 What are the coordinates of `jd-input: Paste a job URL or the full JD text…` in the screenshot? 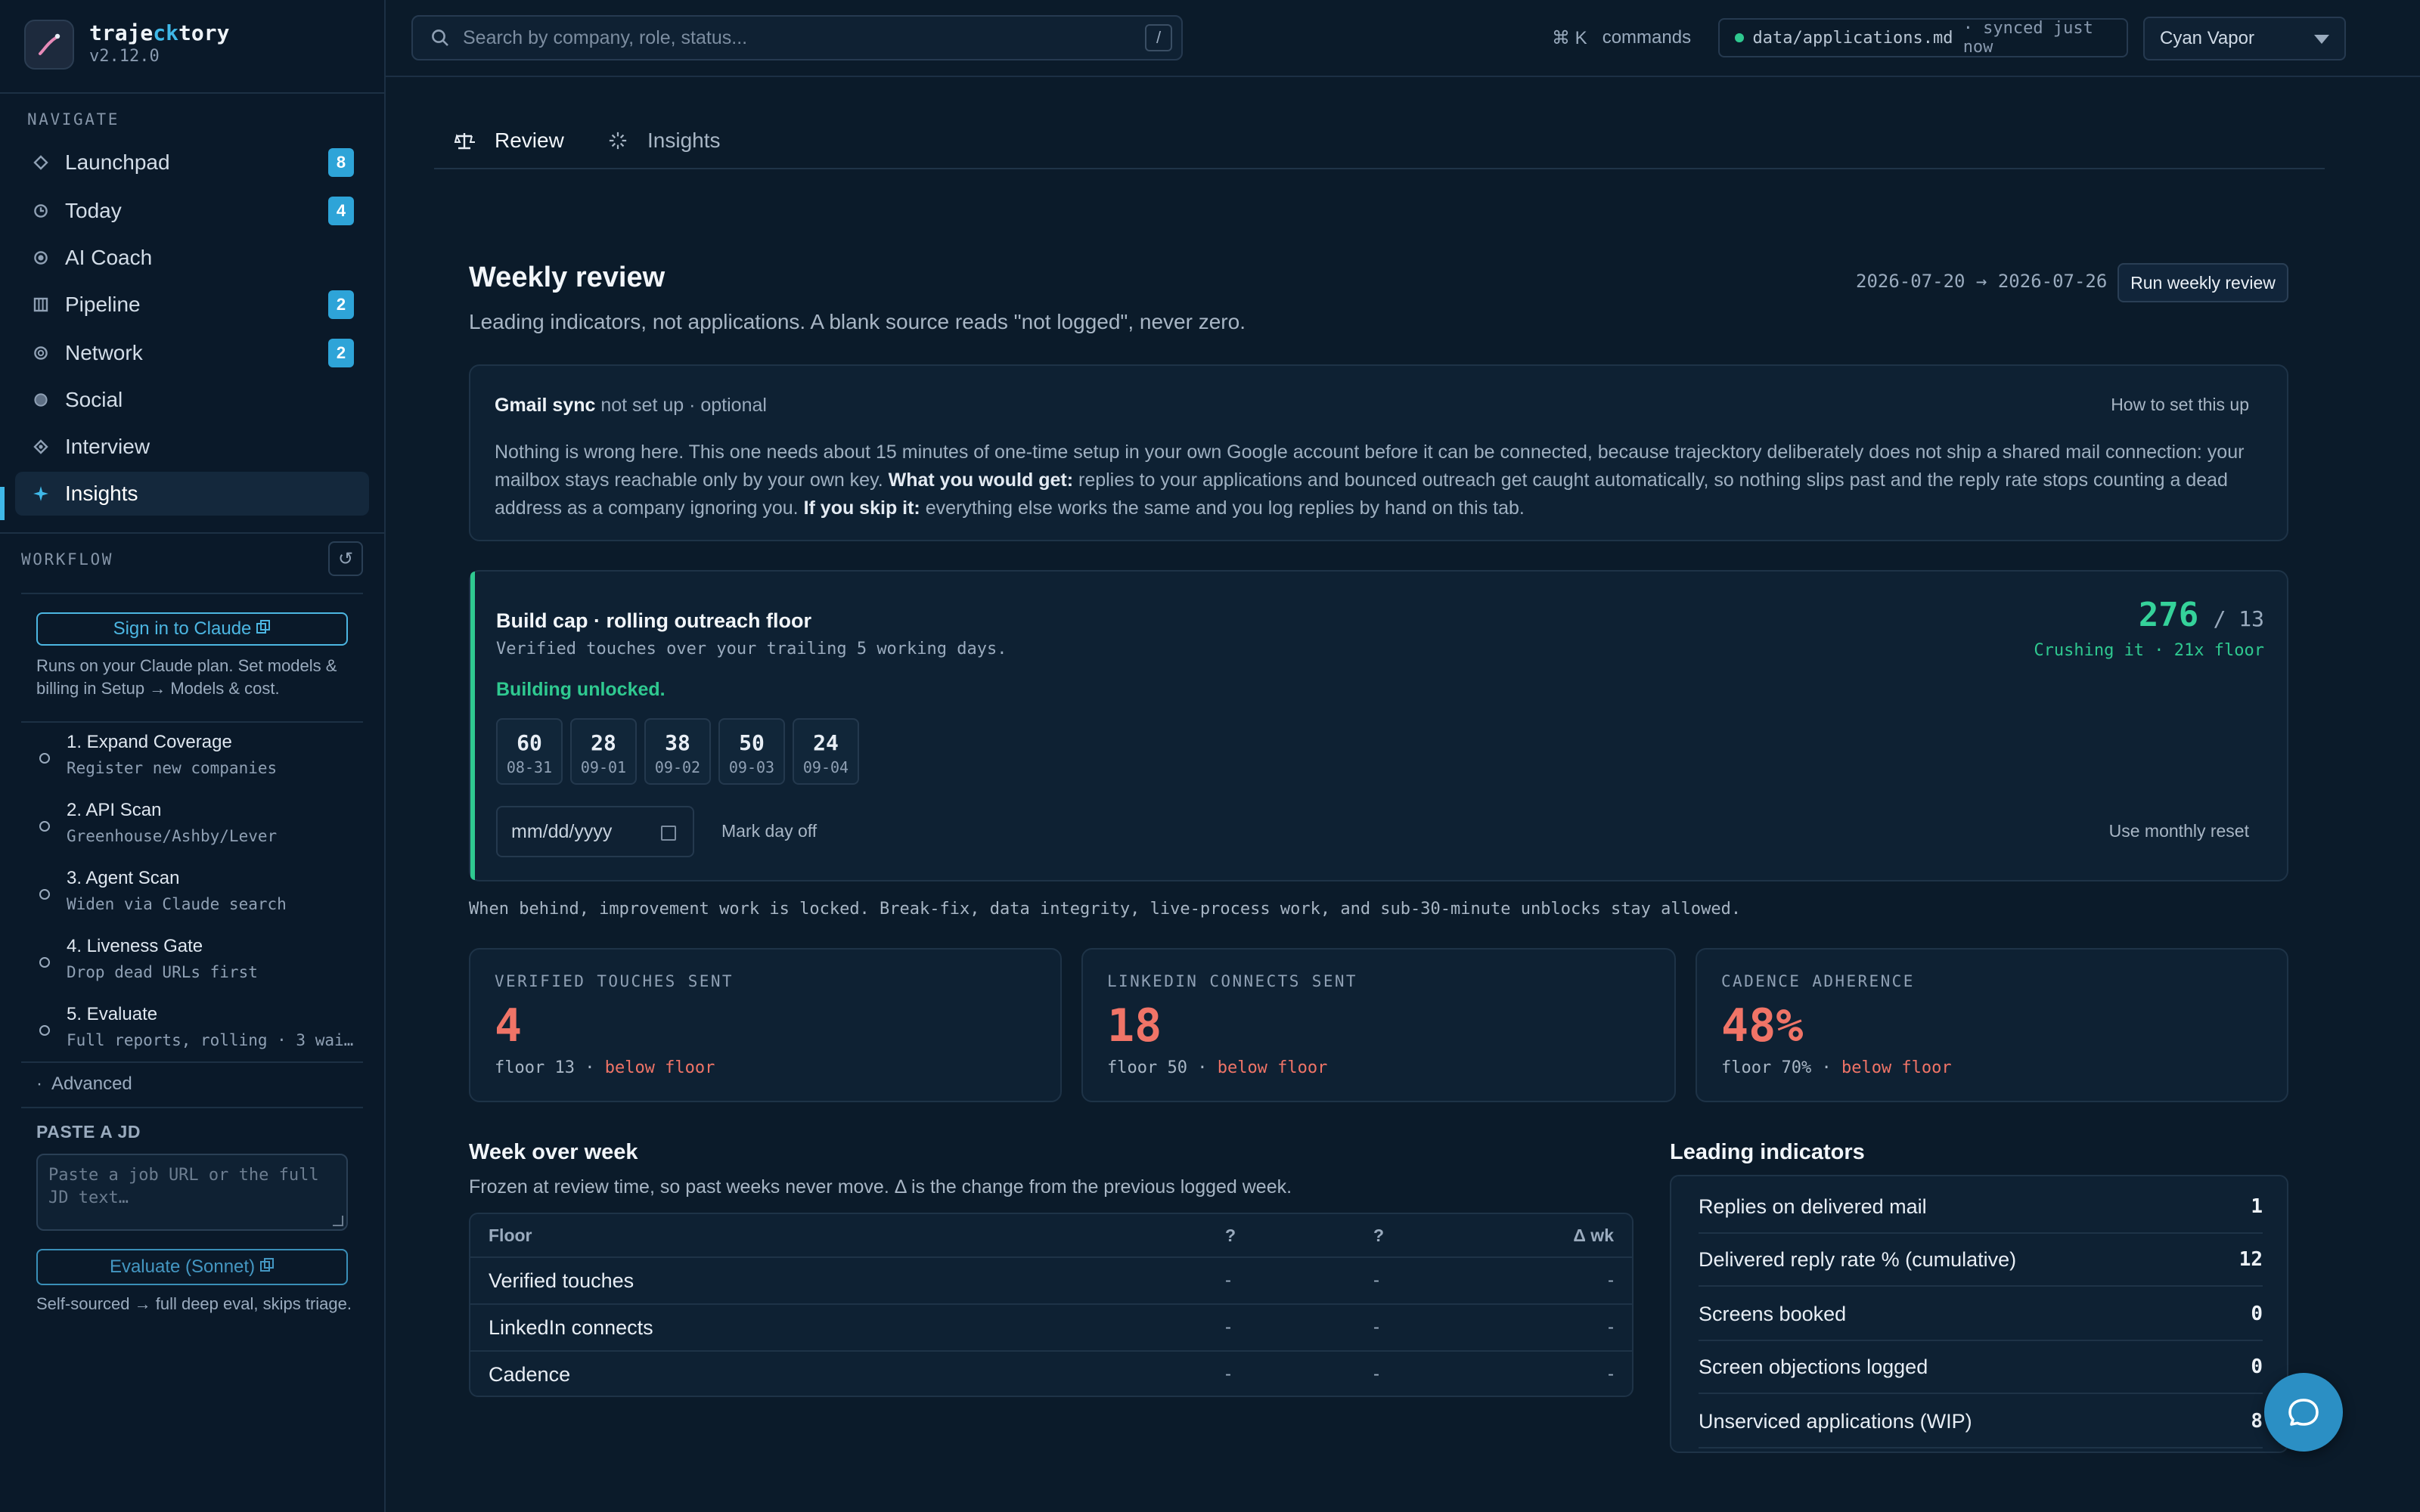 It's located at (192, 1193).